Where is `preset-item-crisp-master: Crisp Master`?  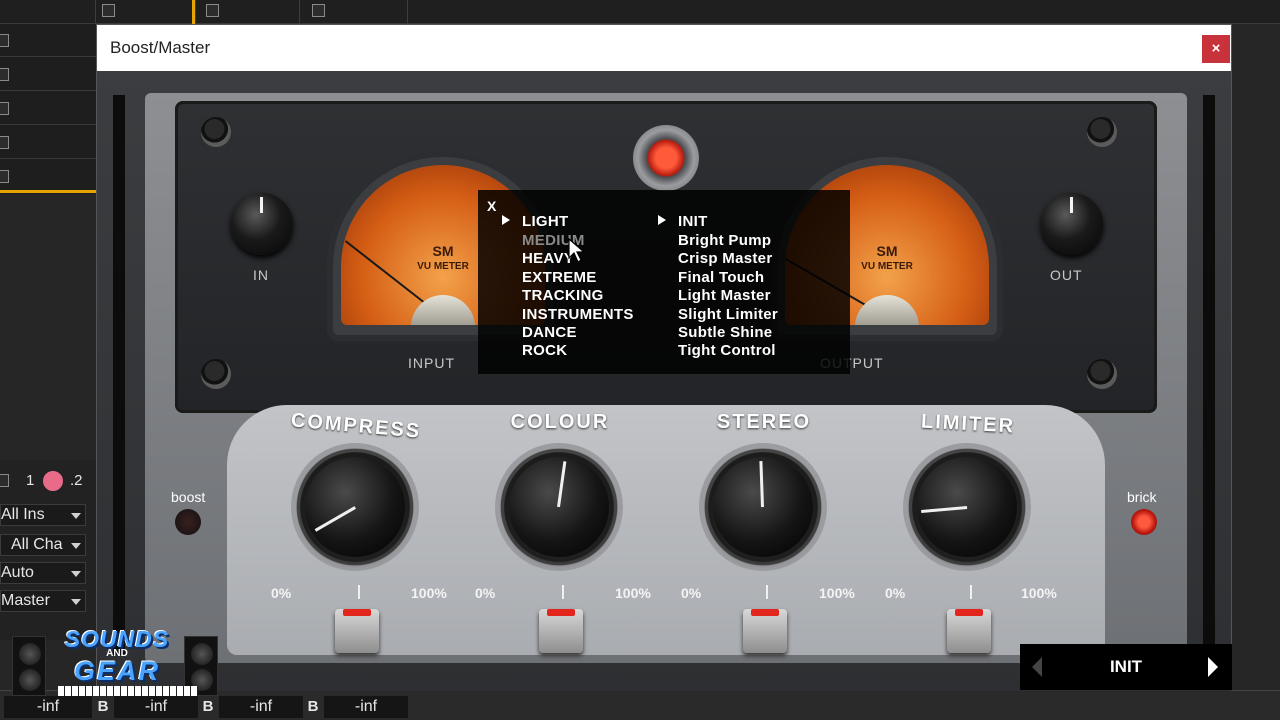
preset-item-crisp-master: Crisp Master is located at coordinates (725, 259).